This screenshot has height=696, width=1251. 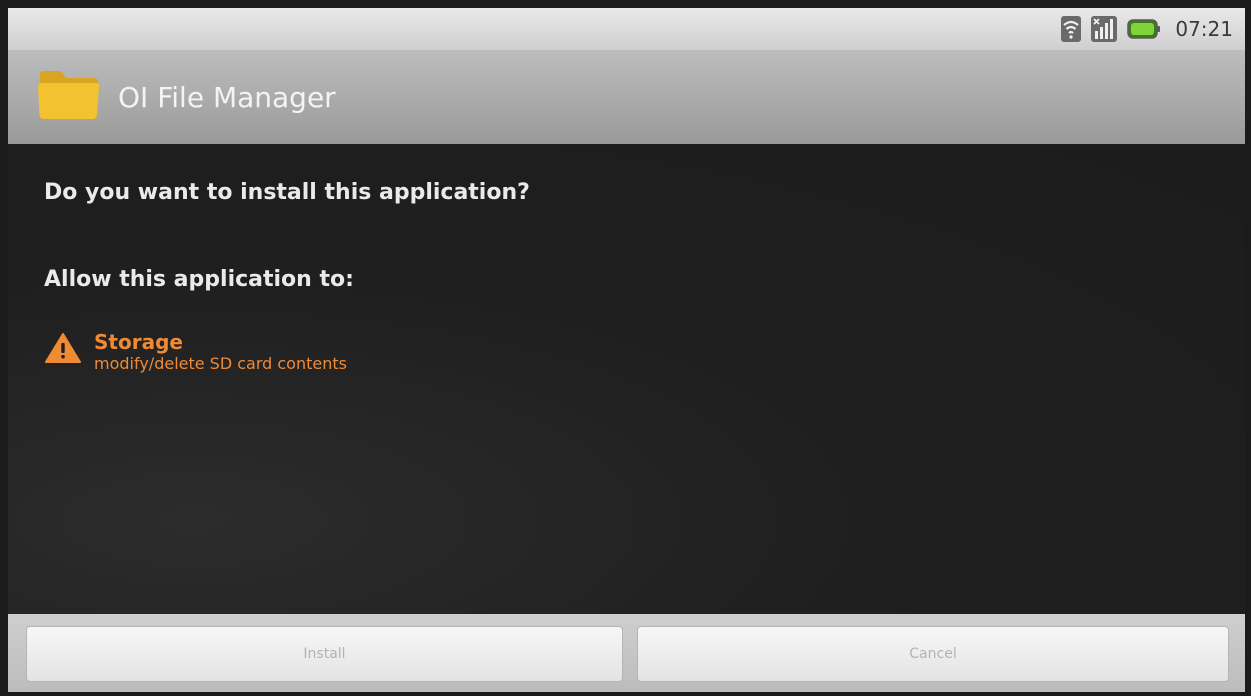 What do you see at coordinates (933, 654) in the screenshot?
I see `cancel-button: Cancel` at bounding box center [933, 654].